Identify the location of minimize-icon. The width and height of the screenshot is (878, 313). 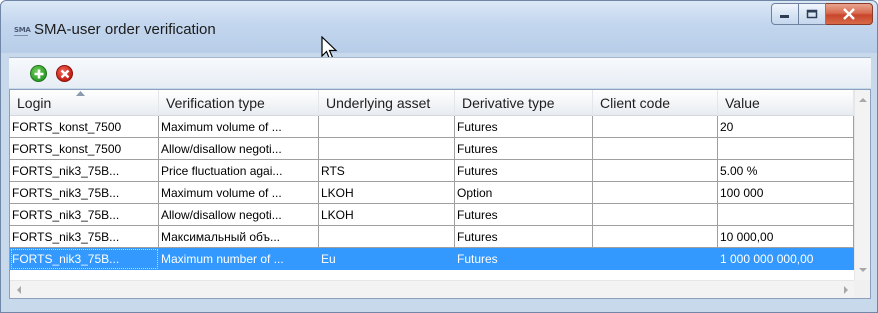
(784, 16).